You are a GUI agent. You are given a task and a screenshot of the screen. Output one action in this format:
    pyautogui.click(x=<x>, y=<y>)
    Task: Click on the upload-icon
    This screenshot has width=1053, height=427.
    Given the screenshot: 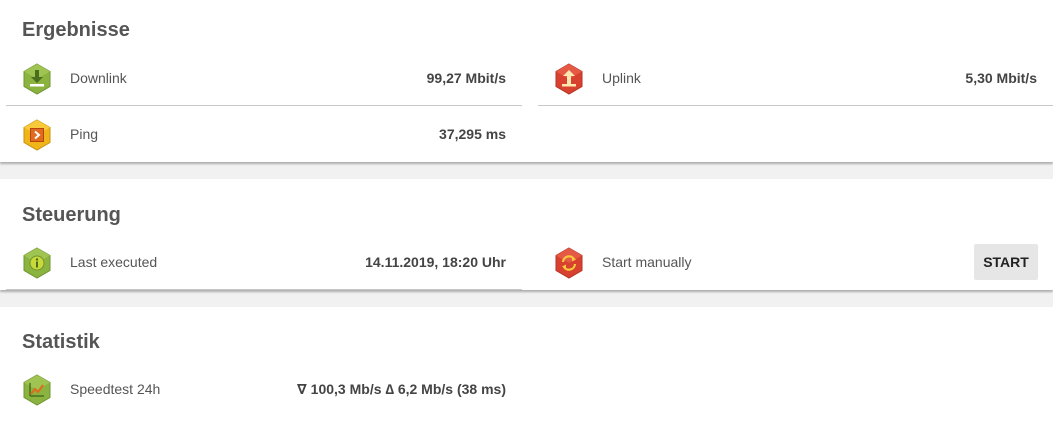 What is the action you would take?
    pyautogui.click(x=569, y=79)
    